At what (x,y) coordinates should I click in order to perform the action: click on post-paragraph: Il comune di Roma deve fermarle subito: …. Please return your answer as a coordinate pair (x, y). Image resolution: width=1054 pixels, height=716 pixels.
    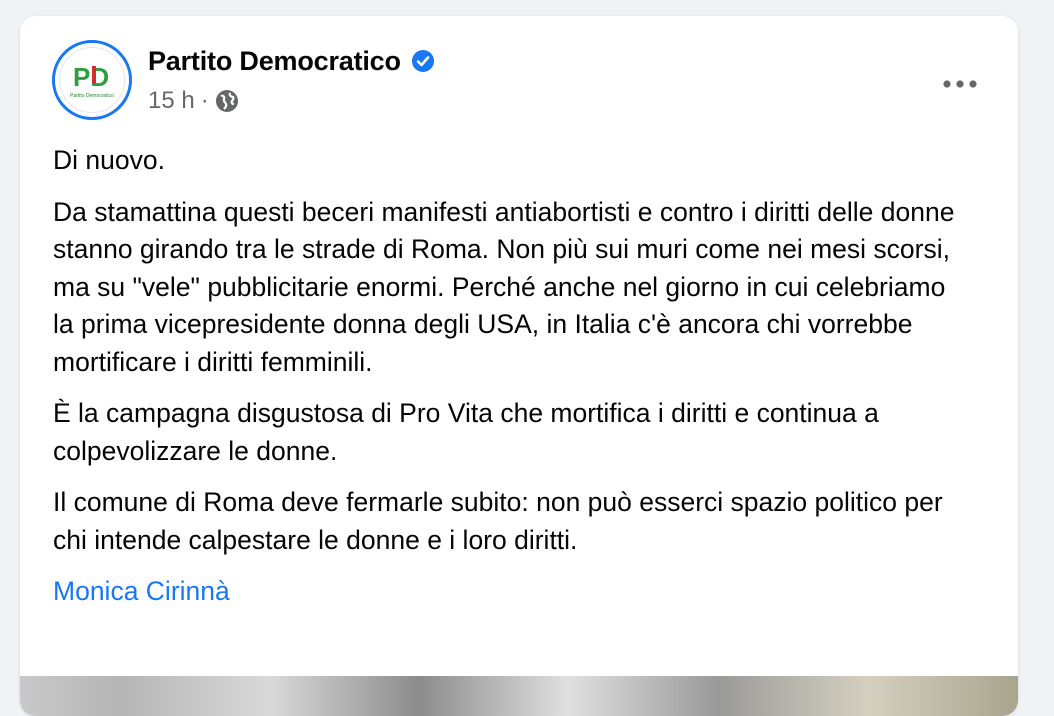
    Looking at the image, I should click on (498, 521).